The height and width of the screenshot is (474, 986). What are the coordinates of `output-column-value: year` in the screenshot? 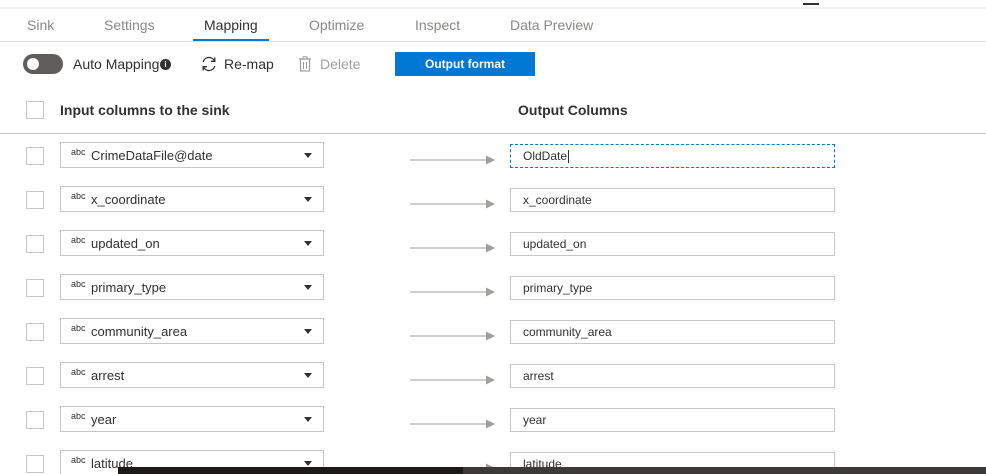 It's located at (535, 420).